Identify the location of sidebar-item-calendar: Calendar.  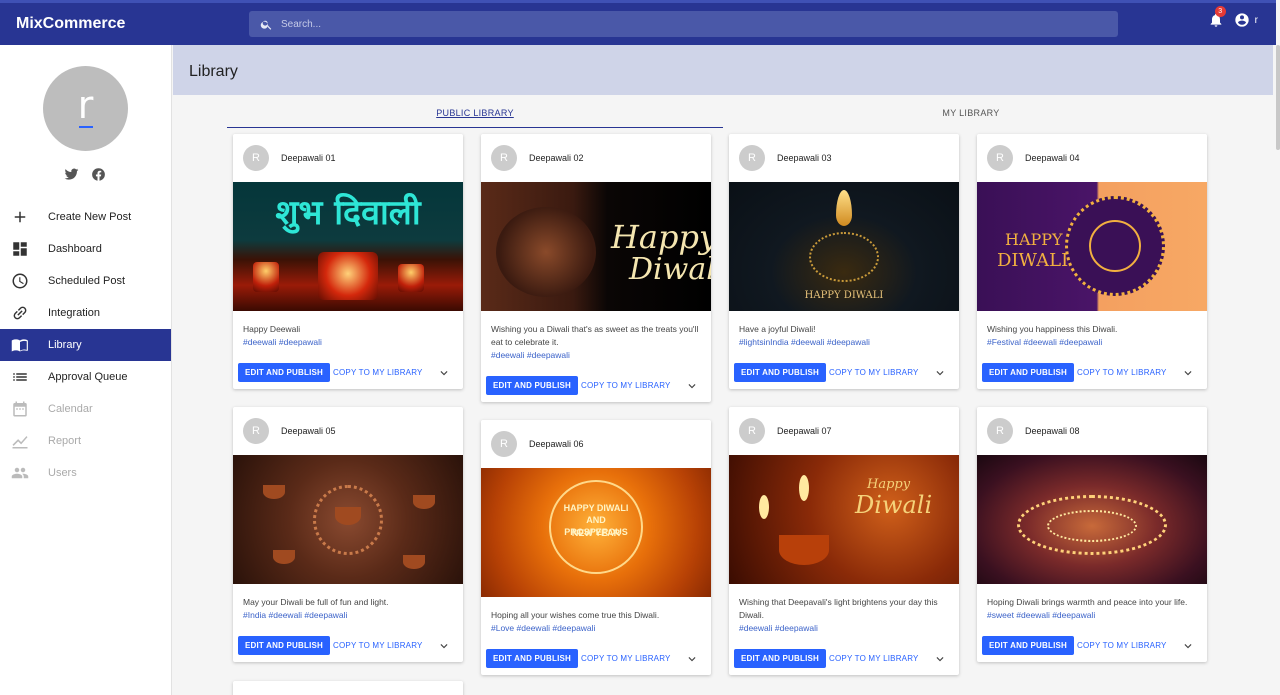
(85, 409).